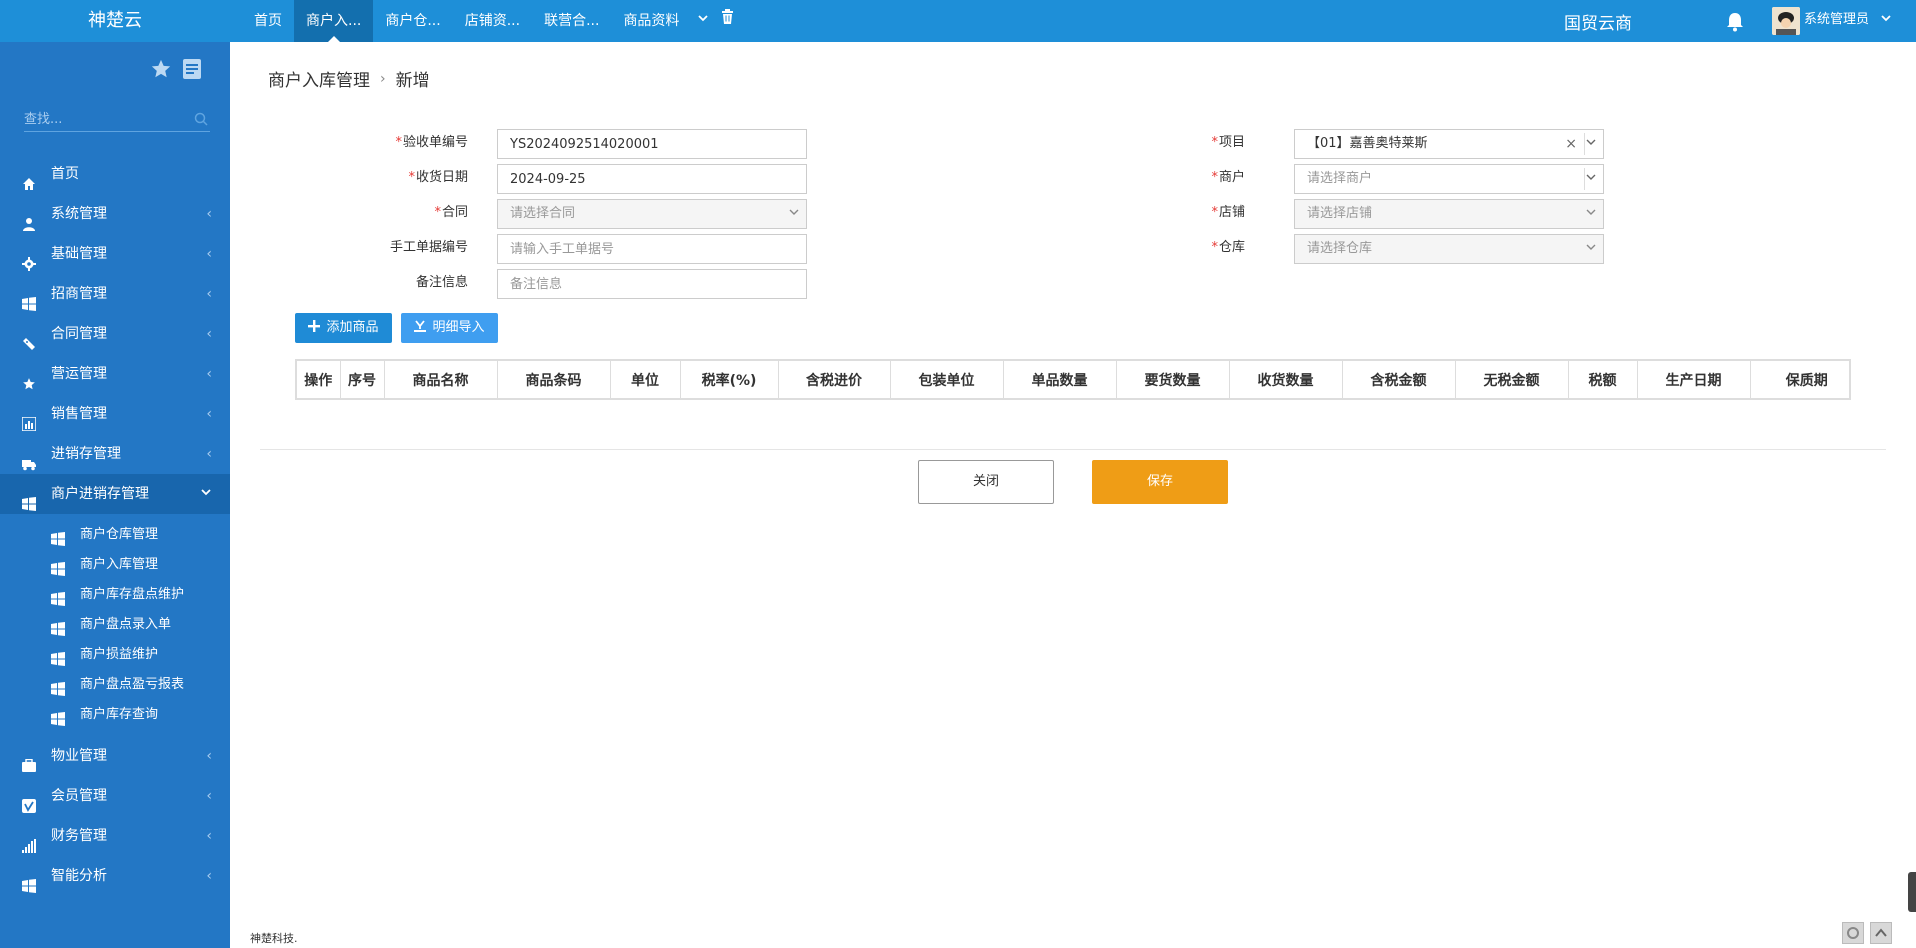 This screenshot has height=948, width=1916. What do you see at coordinates (115, 836) in the screenshot?
I see `sidebar-item-finance: 财务管理 ‹` at bounding box center [115, 836].